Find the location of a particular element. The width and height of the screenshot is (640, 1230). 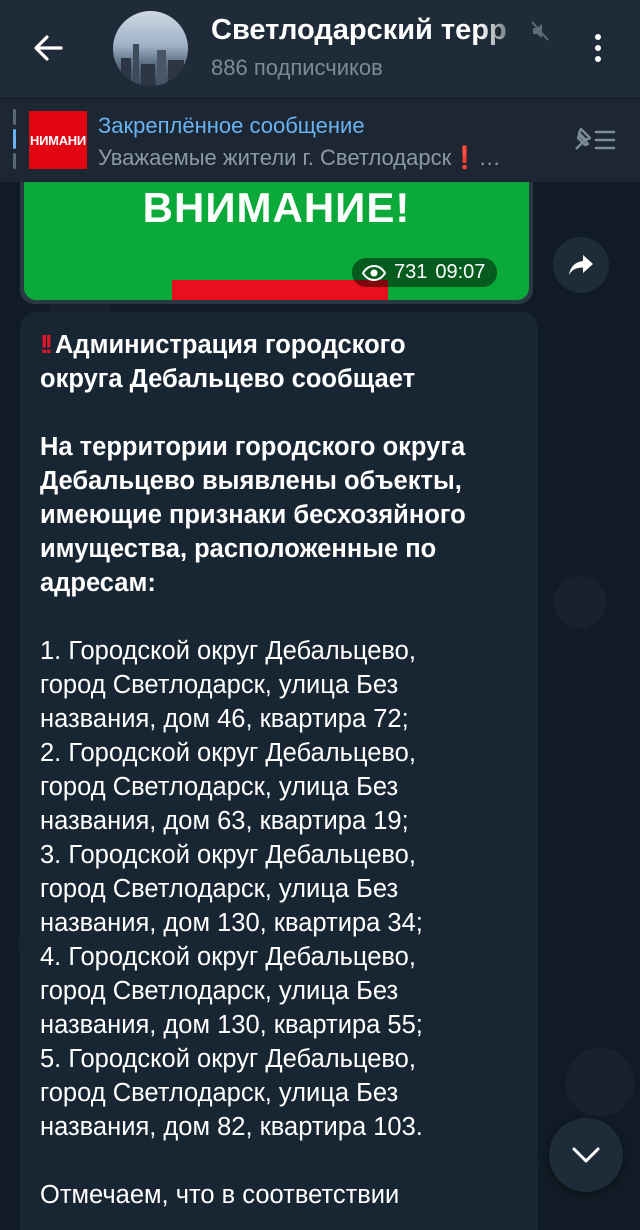

pin-list-icon is located at coordinates (594, 140).